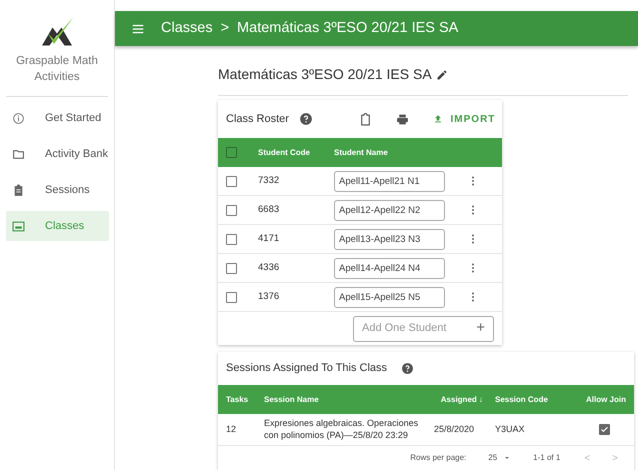  Describe the element at coordinates (292, 400) in the screenshot. I see `column-header: Session Name` at that location.